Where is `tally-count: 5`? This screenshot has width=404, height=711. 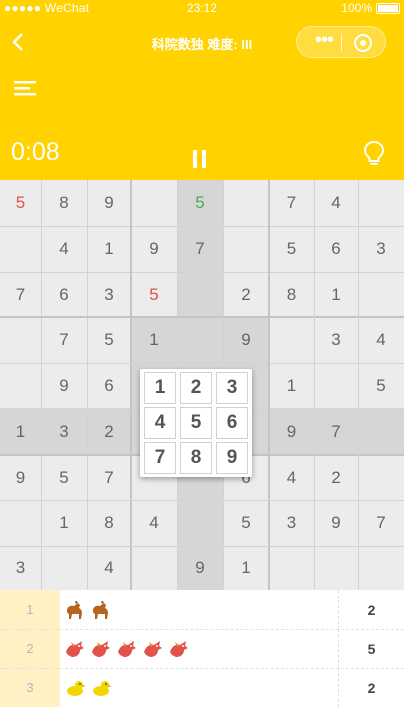 tally-count: 5 is located at coordinates (371, 648).